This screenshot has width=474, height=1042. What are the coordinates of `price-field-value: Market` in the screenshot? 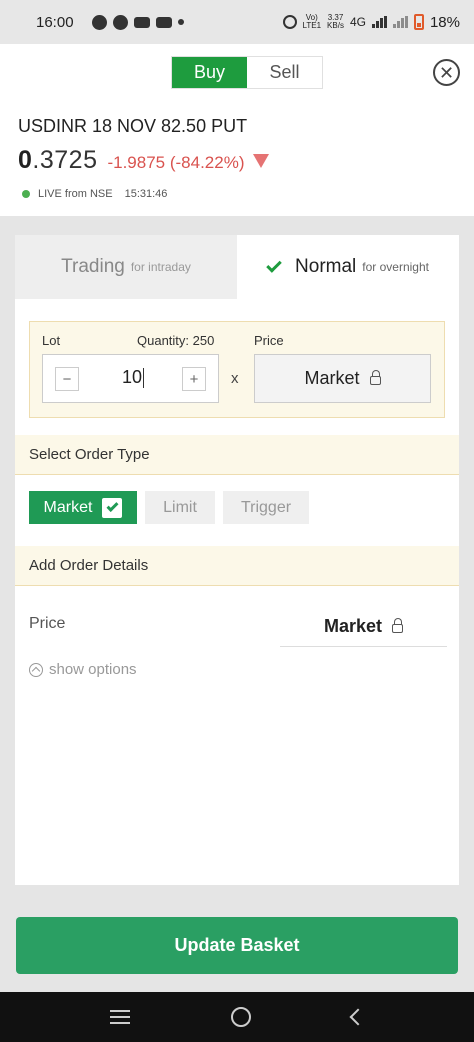 It's located at (332, 378).